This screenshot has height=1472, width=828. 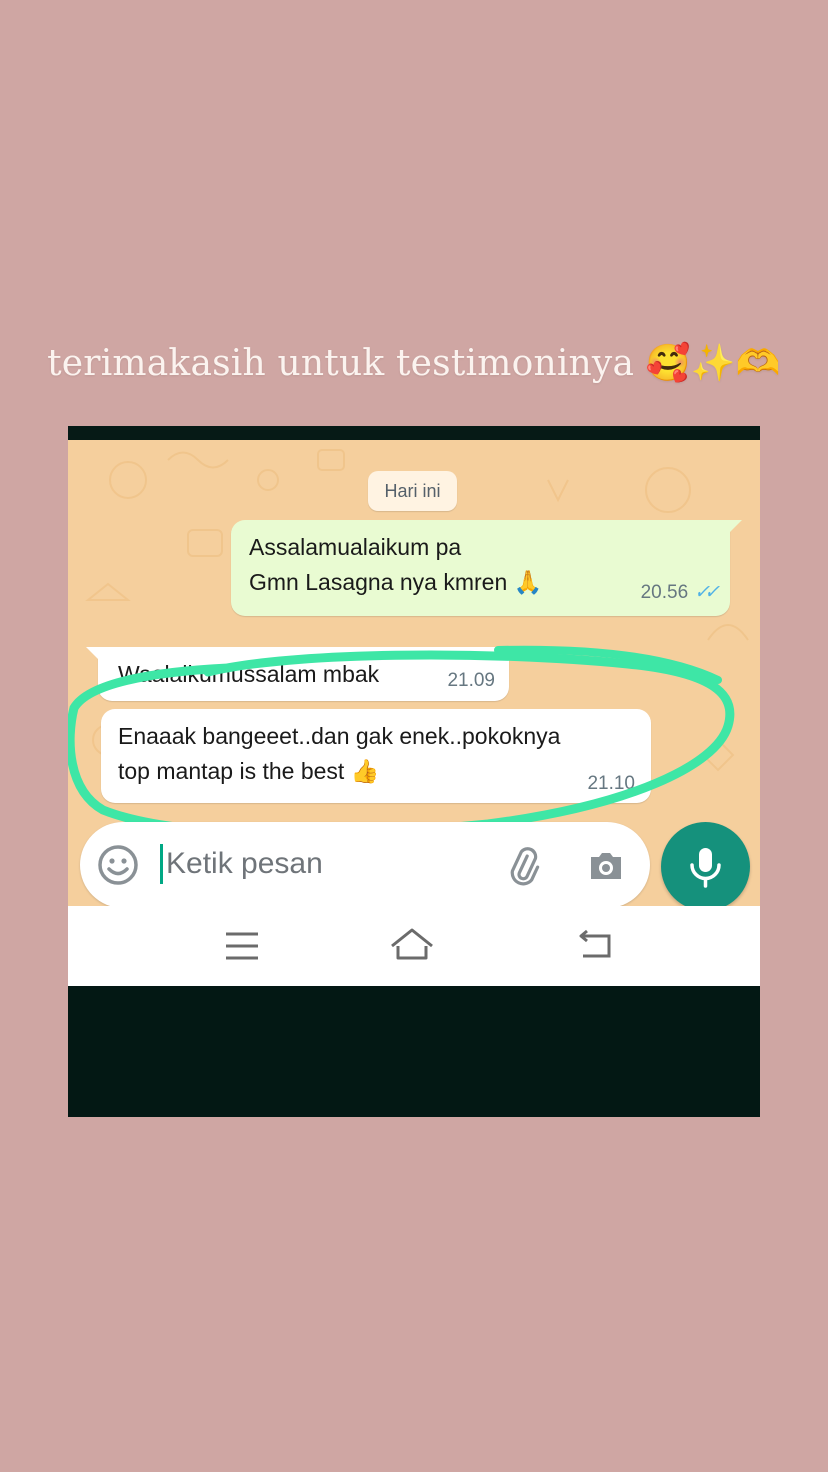 I want to click on message-line: Enaaak bangeeet..dan gak enek..pokoknya, so click(x=339, y=736).